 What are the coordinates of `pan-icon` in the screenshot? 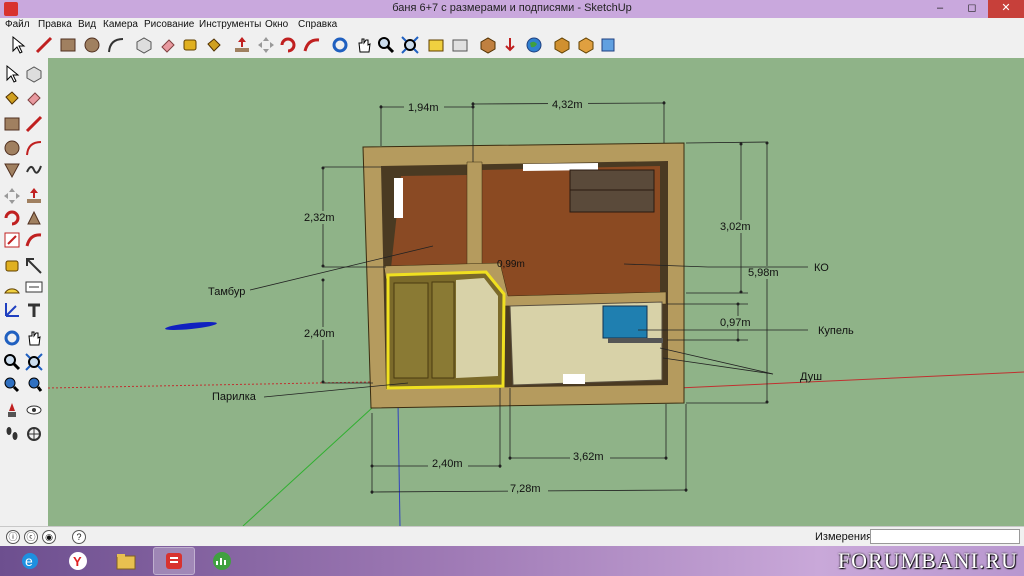 It's located at (34, 338).